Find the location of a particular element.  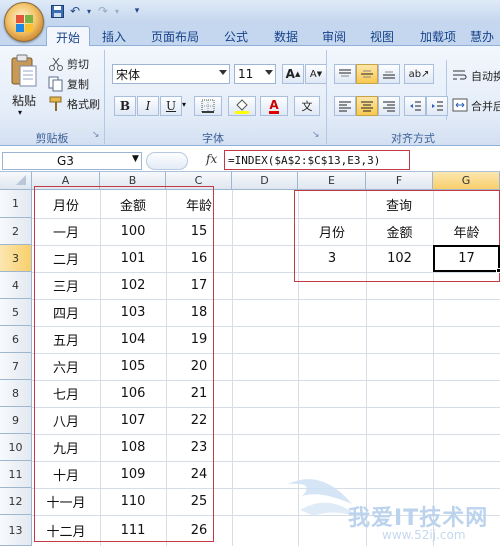

row-header-8: 8 is located at coordinates (16, 393).